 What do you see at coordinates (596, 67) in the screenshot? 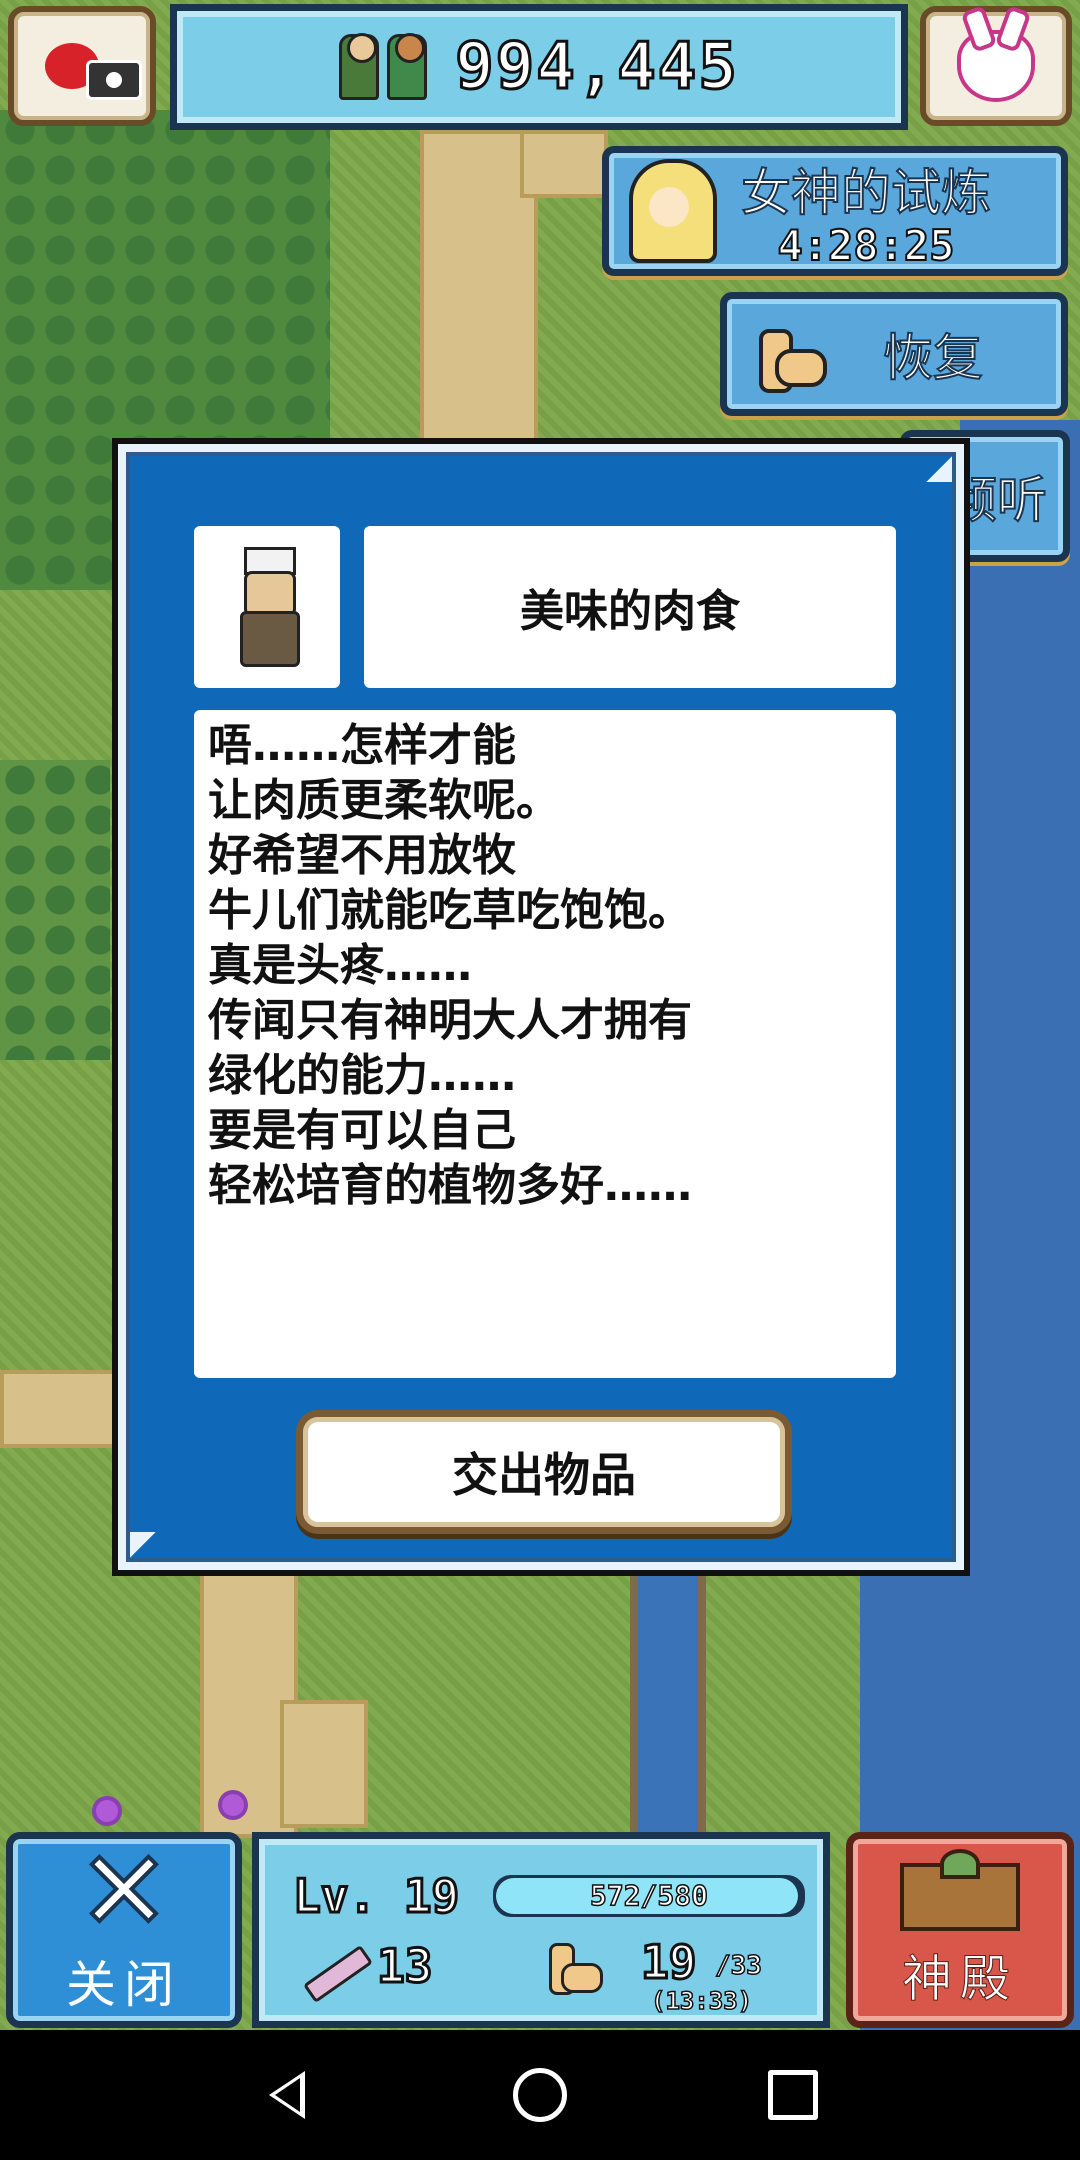
I see `currency-value: 994,445` at bounding box center [596, 67].